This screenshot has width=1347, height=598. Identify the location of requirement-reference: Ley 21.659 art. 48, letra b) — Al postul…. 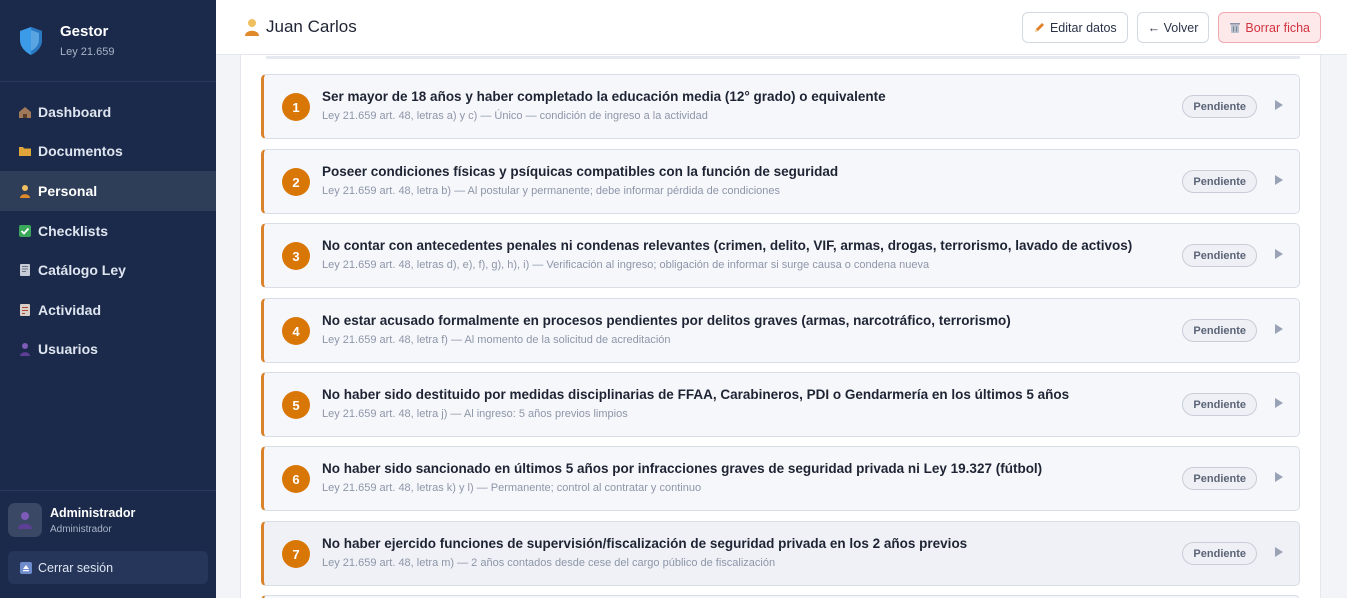
(551, 191).